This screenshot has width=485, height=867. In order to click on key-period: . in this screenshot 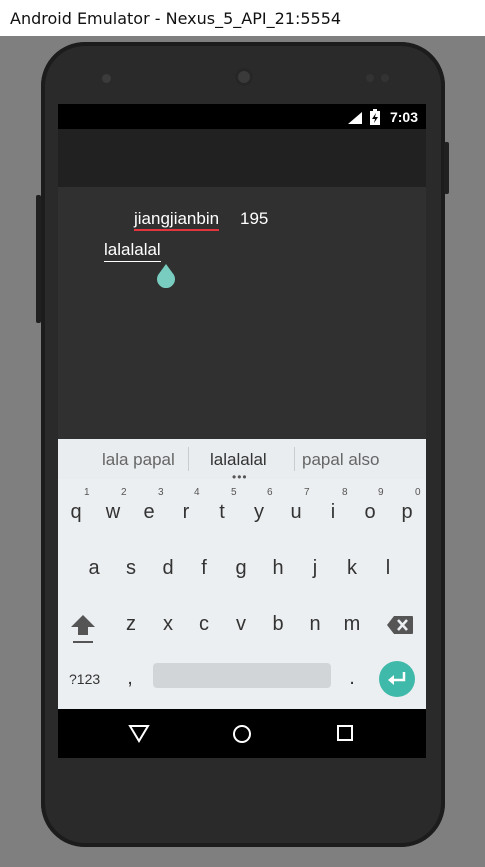, I will do `click(352, 678)`.